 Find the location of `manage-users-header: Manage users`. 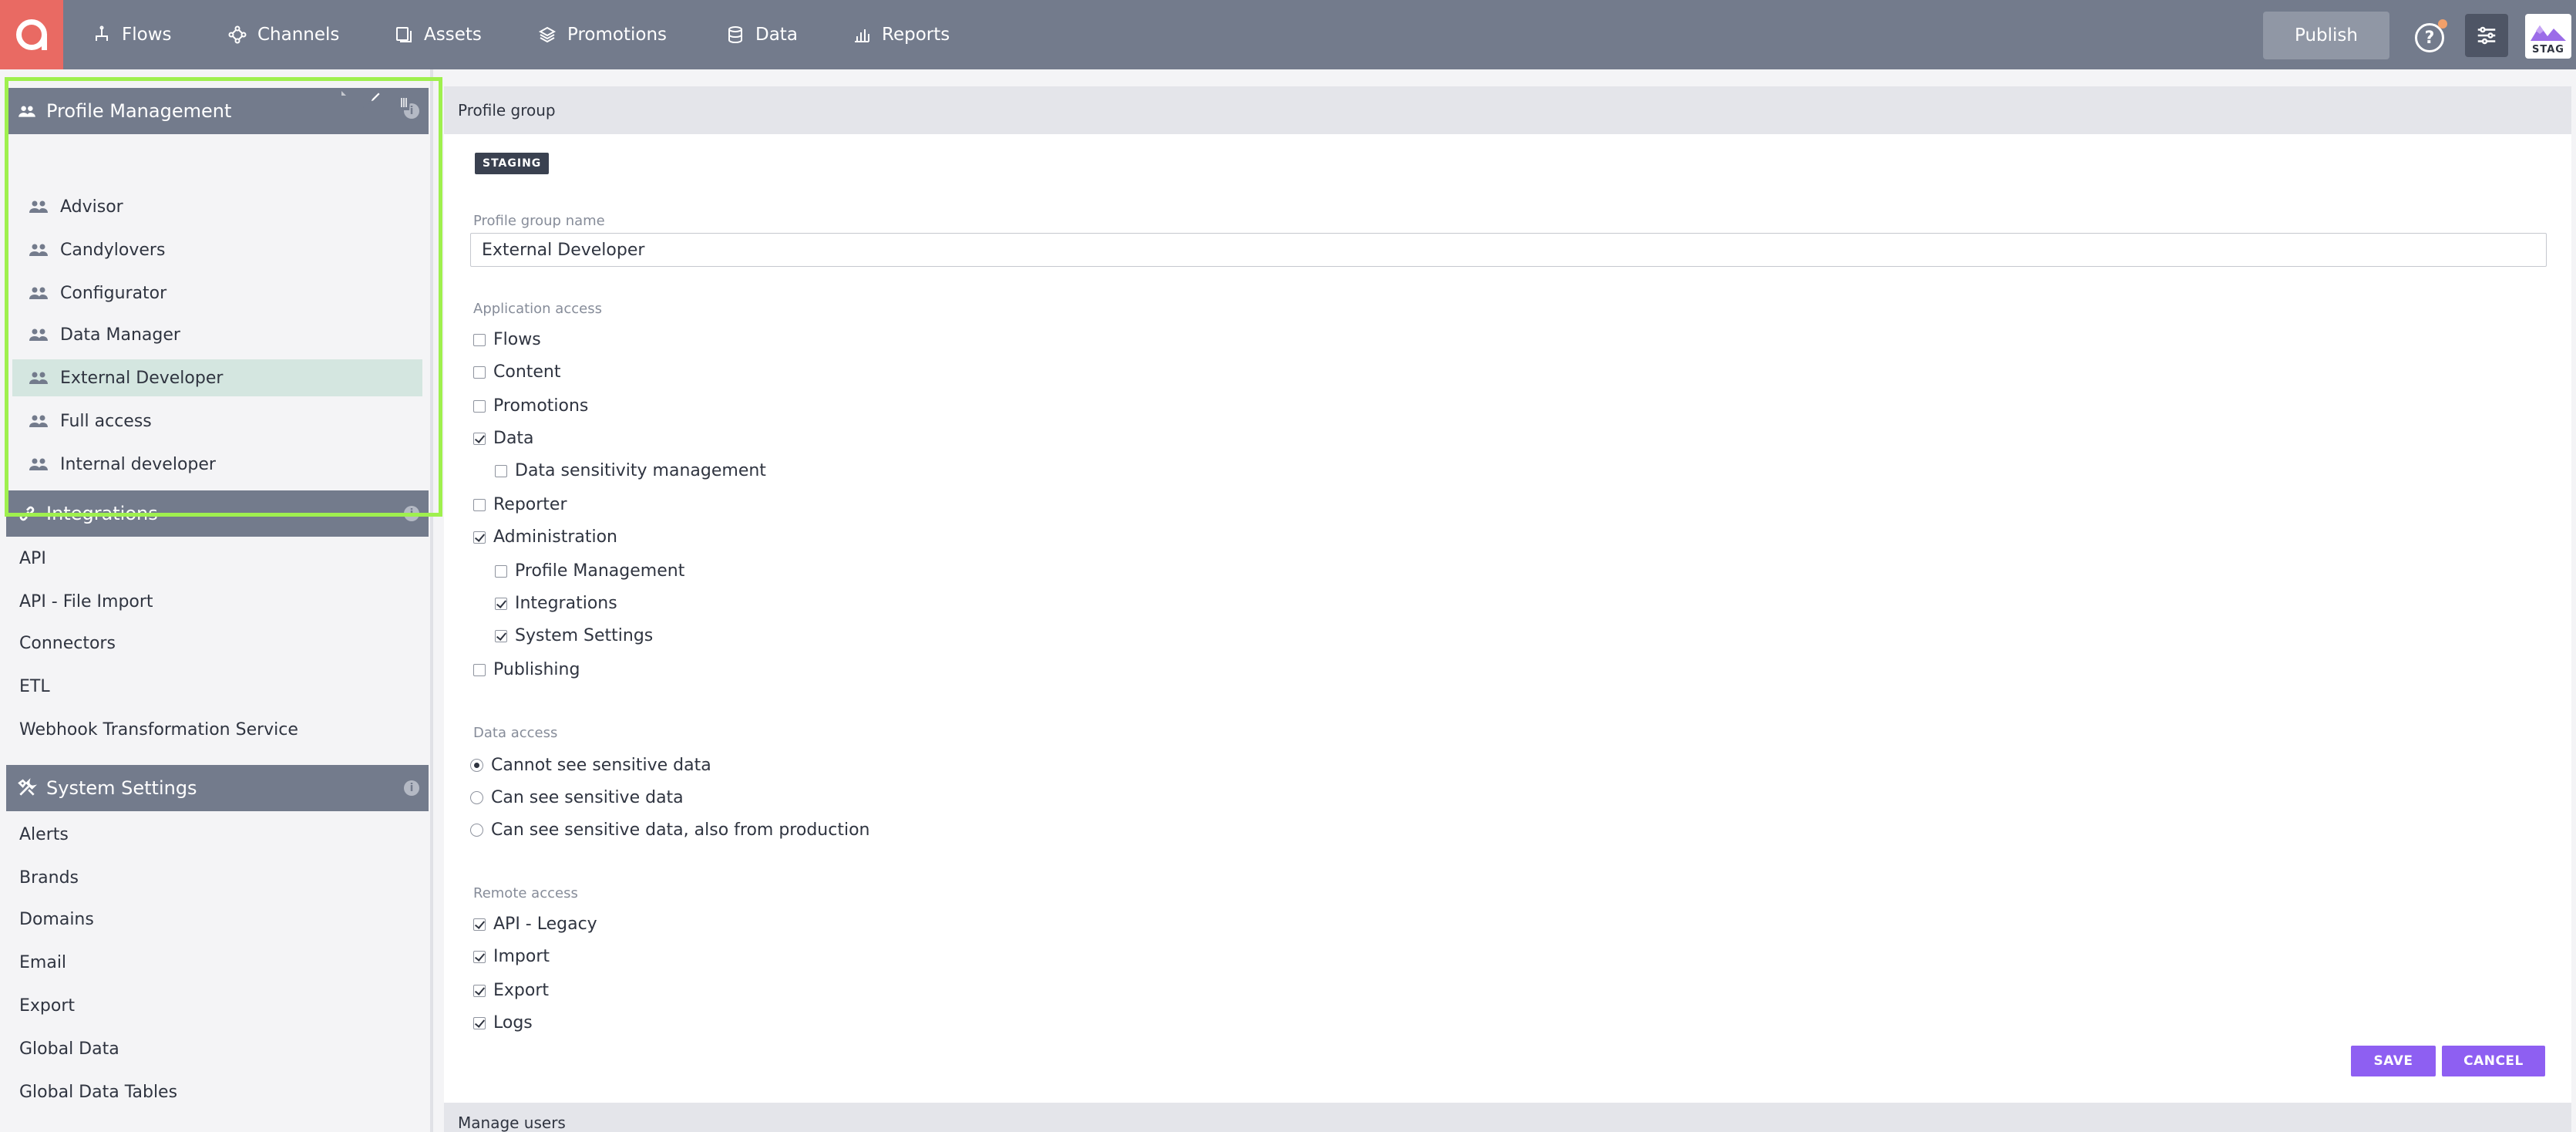

manage-users-header: Manage users is located at coordinates (1507, 1117).